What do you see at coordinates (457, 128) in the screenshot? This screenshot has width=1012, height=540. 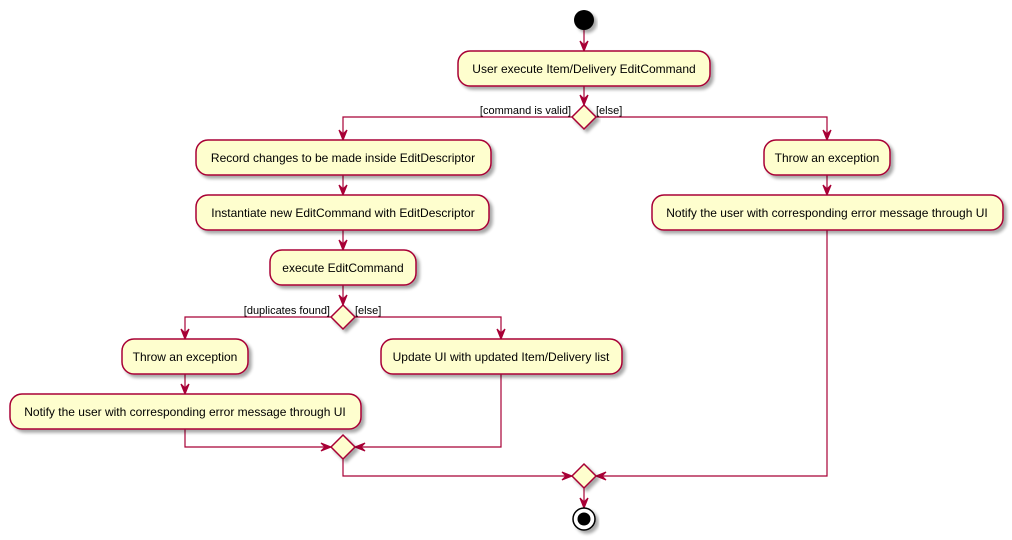 I see `edge-valid-branch` at bounding box center [457, 128].